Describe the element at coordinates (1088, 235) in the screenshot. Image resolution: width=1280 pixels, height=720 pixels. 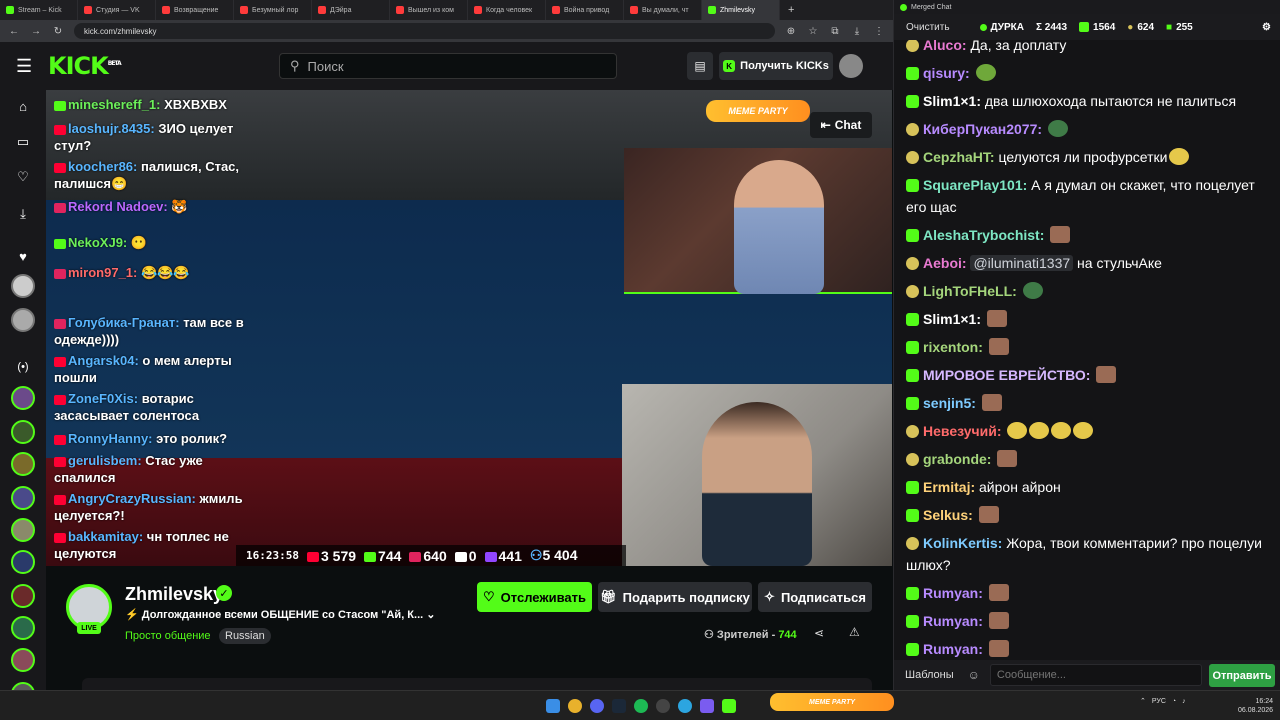
I see `chat-message: AleshaTrybochist:` at that location.